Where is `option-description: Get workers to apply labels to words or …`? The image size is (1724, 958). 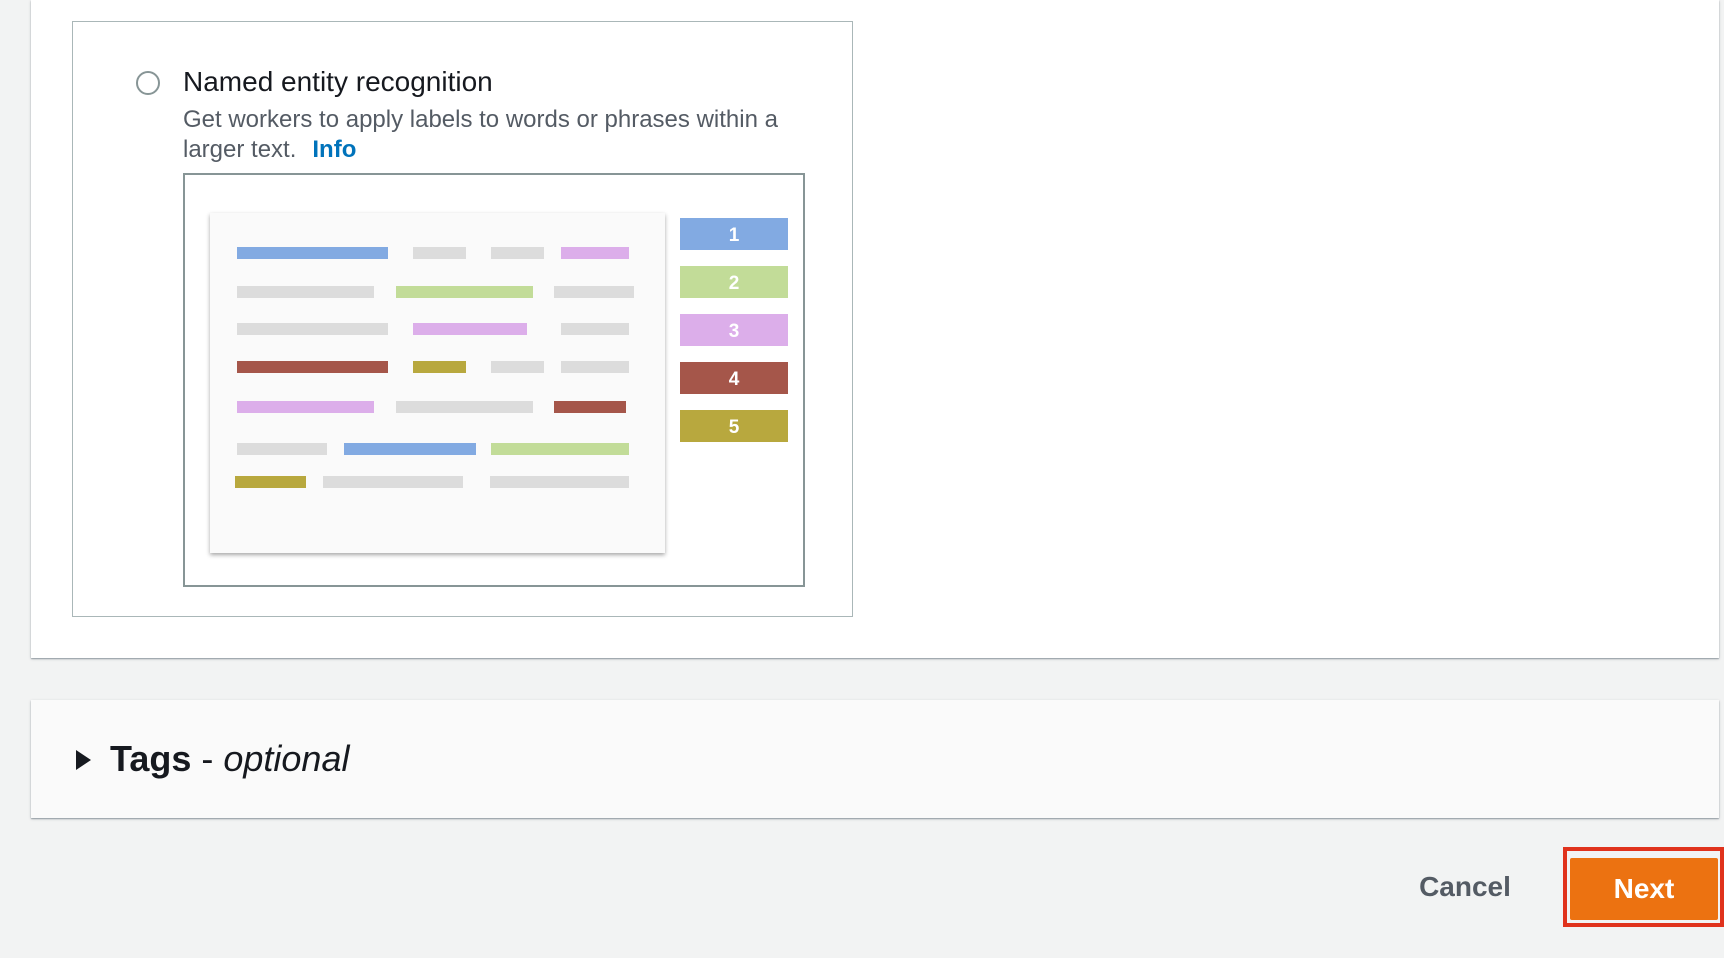
option-description: Get workers to apply labels to words or … is located at coordinates (503, 135).